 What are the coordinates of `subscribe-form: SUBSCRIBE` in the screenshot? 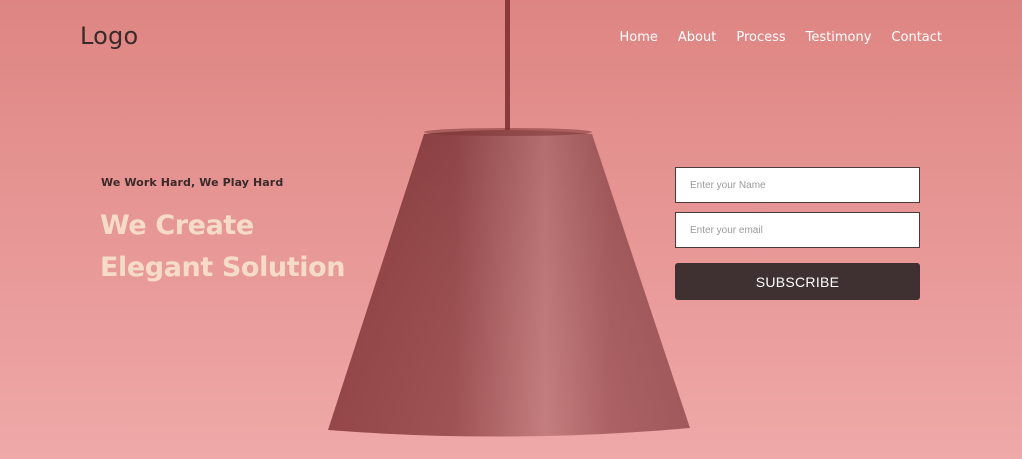 It's located at (797, 233).